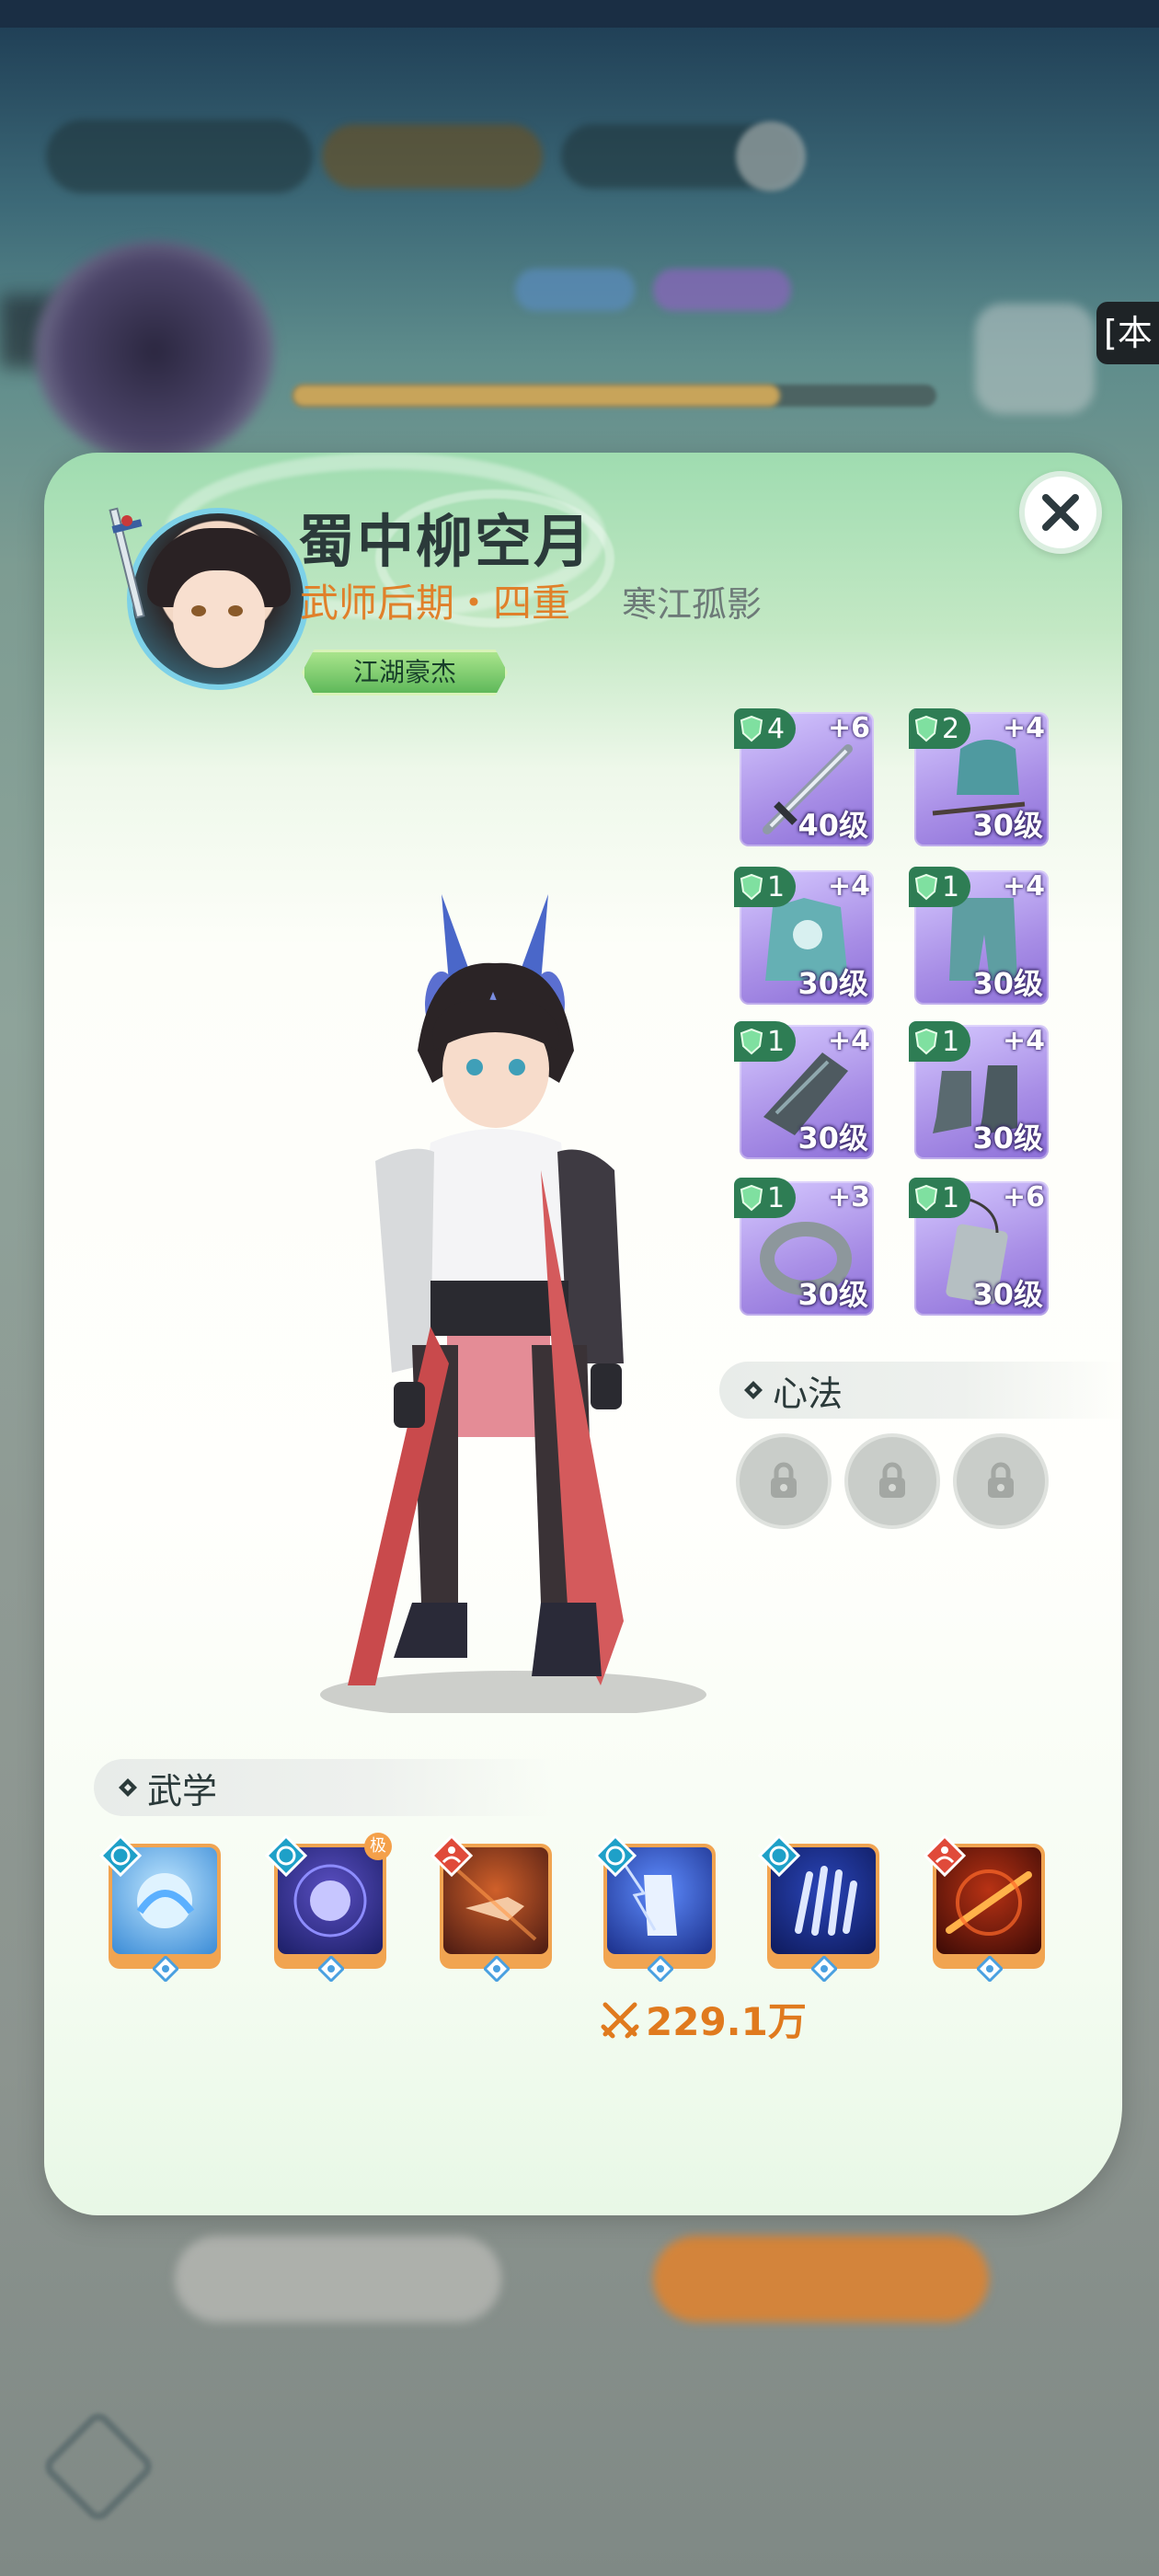 Image resolution: width=1159 pixels, height=2576 pixels. I want to click on bg-tag, so click(575, 290).